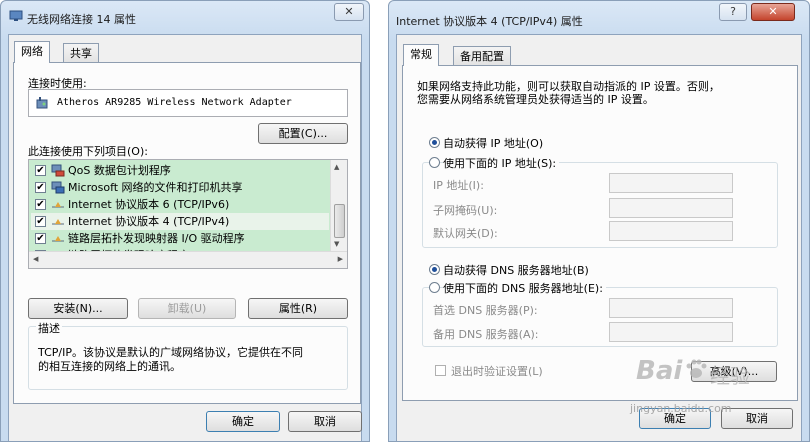 This screenshot has height=442, width=810. What do you see at coordinates (700, 390) in the screenshot?
I see `baidu-jingyan-watermark: Bai 经验 jingyan.baidu.com` at bounding box center [700, 390].